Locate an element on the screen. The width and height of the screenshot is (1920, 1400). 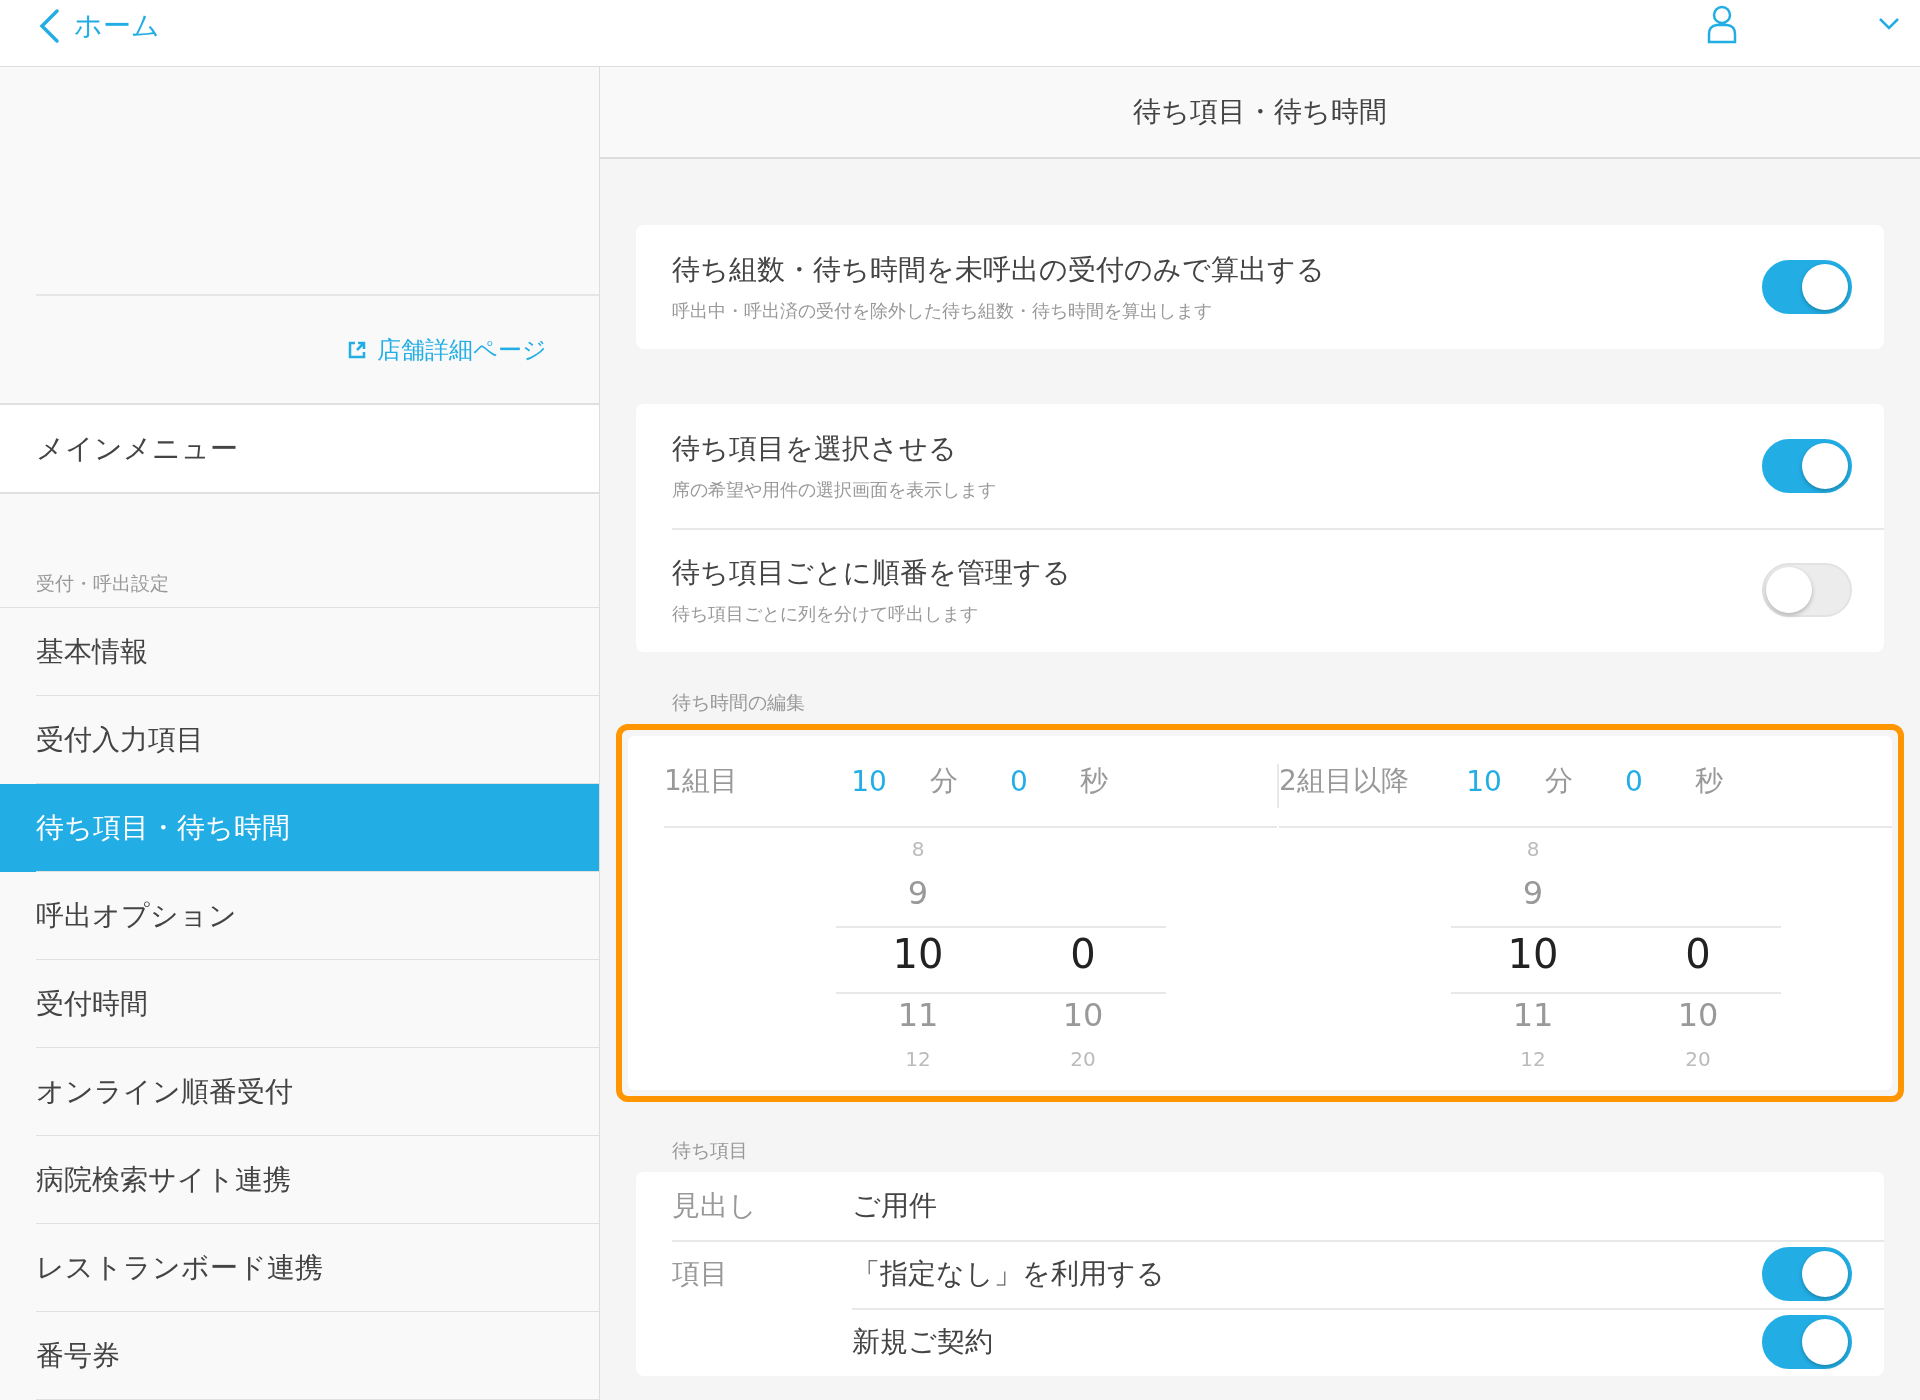
picker-label: 1組目 is located at coordinates (701, 781).